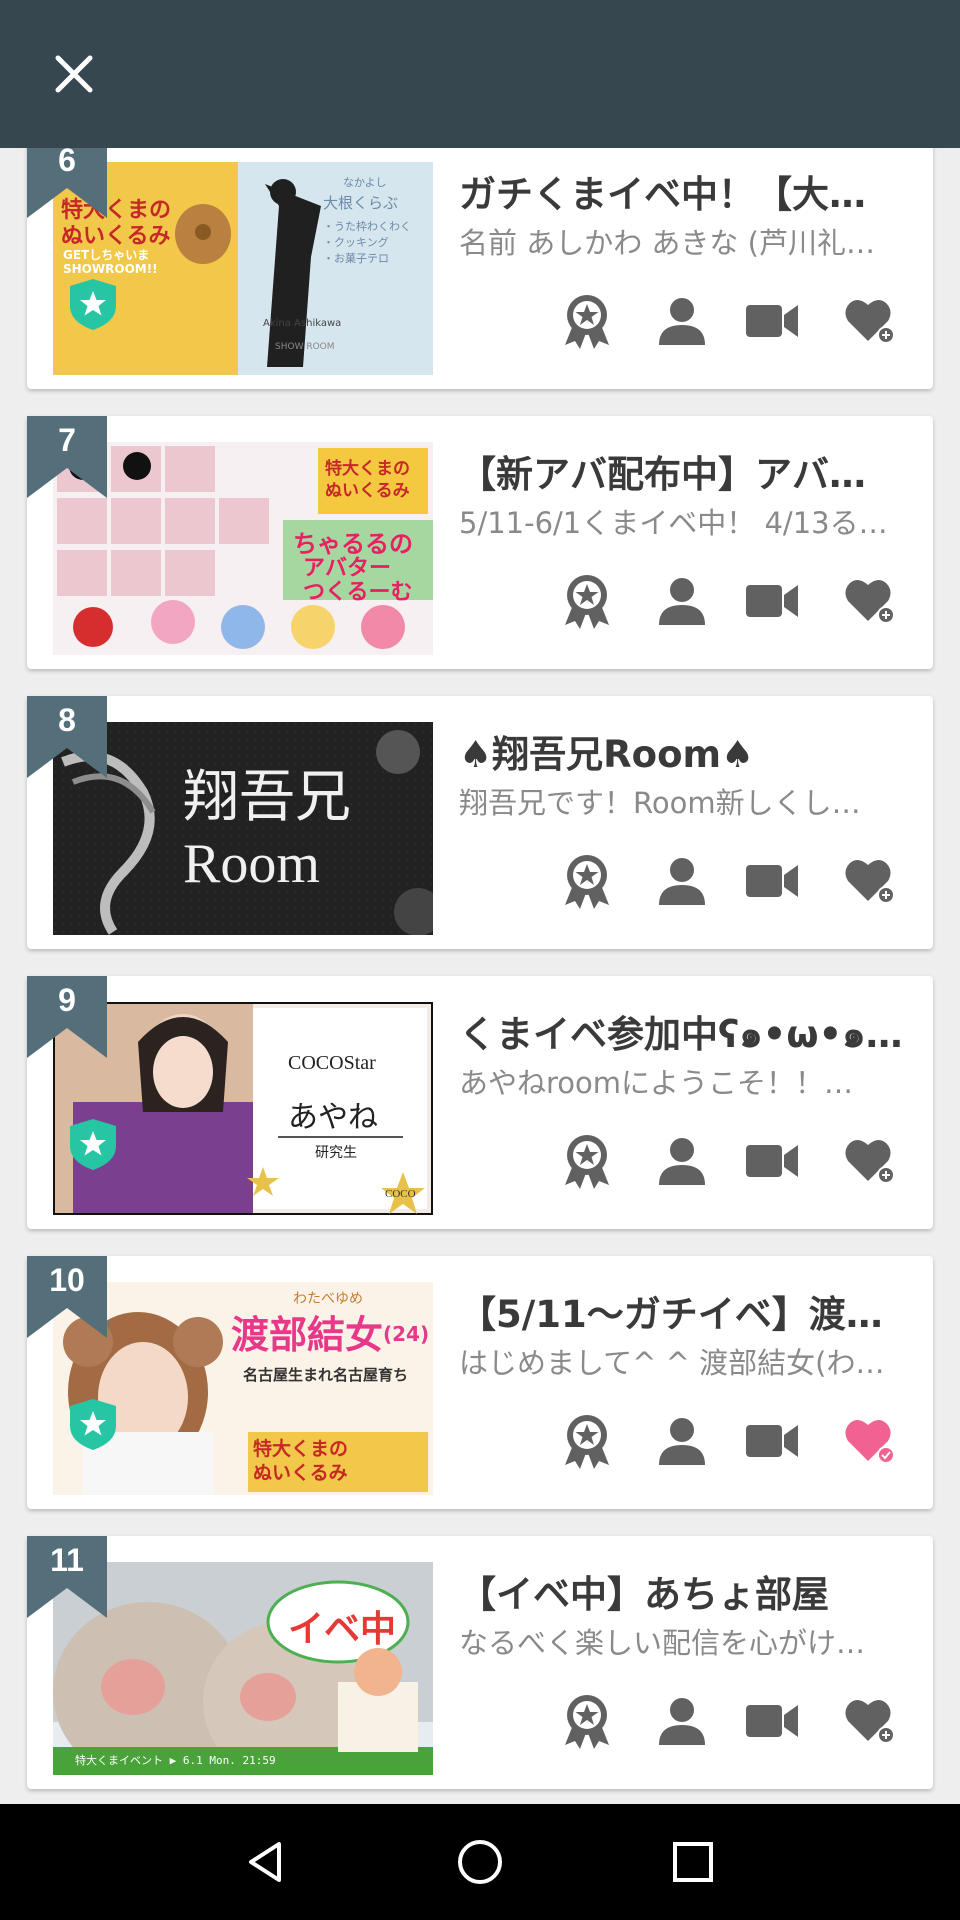 This screenshot has height=1920, width=960. Describe the element at coordinates (682, 1591) in the screenshot. I see `room-title: 【イベ中】あちょ部屋` at that location.